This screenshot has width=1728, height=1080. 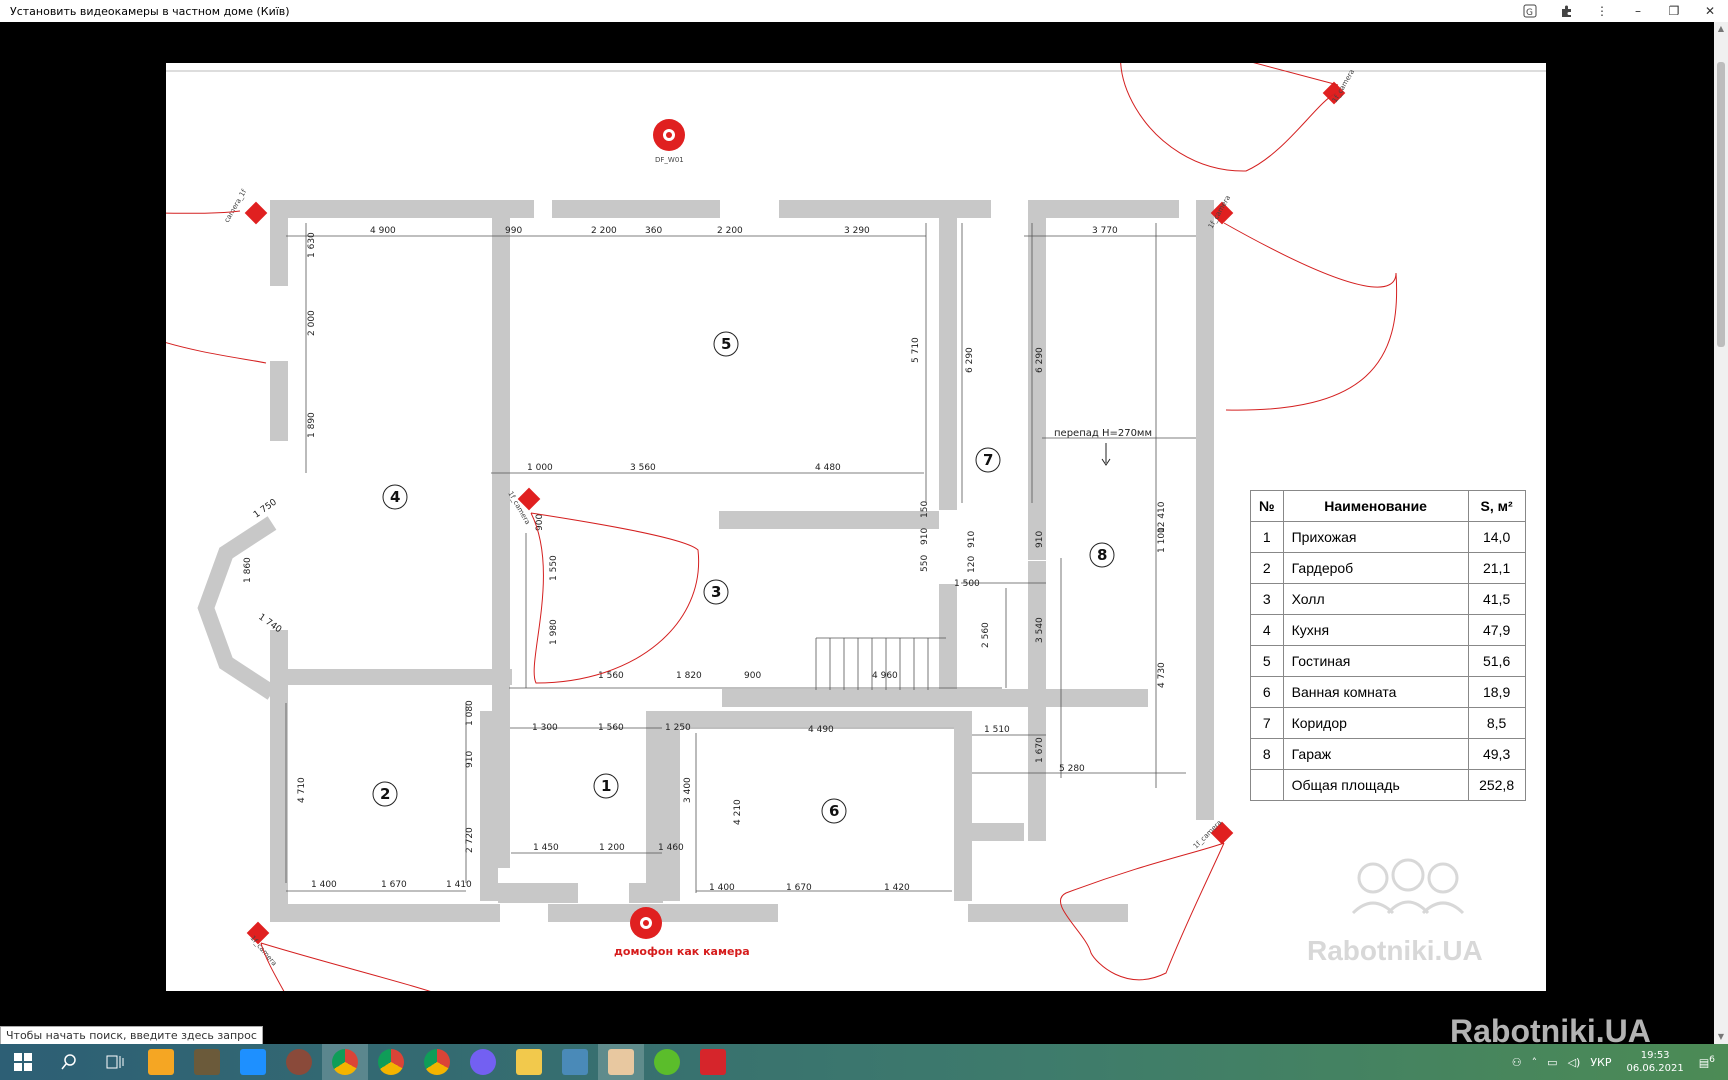 What do you see at coordinates (161, 1062) in the screenshot?
I see `store-icon` at bounding box center [161, 1062].